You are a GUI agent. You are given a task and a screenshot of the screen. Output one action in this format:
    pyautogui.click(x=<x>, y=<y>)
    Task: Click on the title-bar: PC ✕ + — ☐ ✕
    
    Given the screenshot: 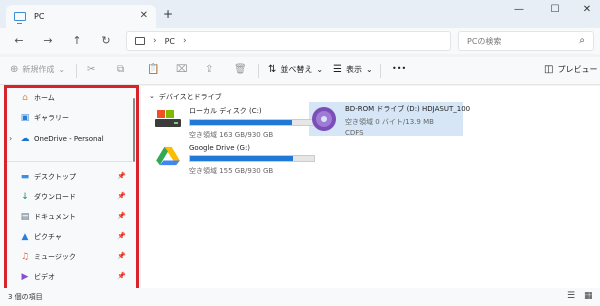 What is the action you would take?
    pyautogui.click(x=300, y=14)
    